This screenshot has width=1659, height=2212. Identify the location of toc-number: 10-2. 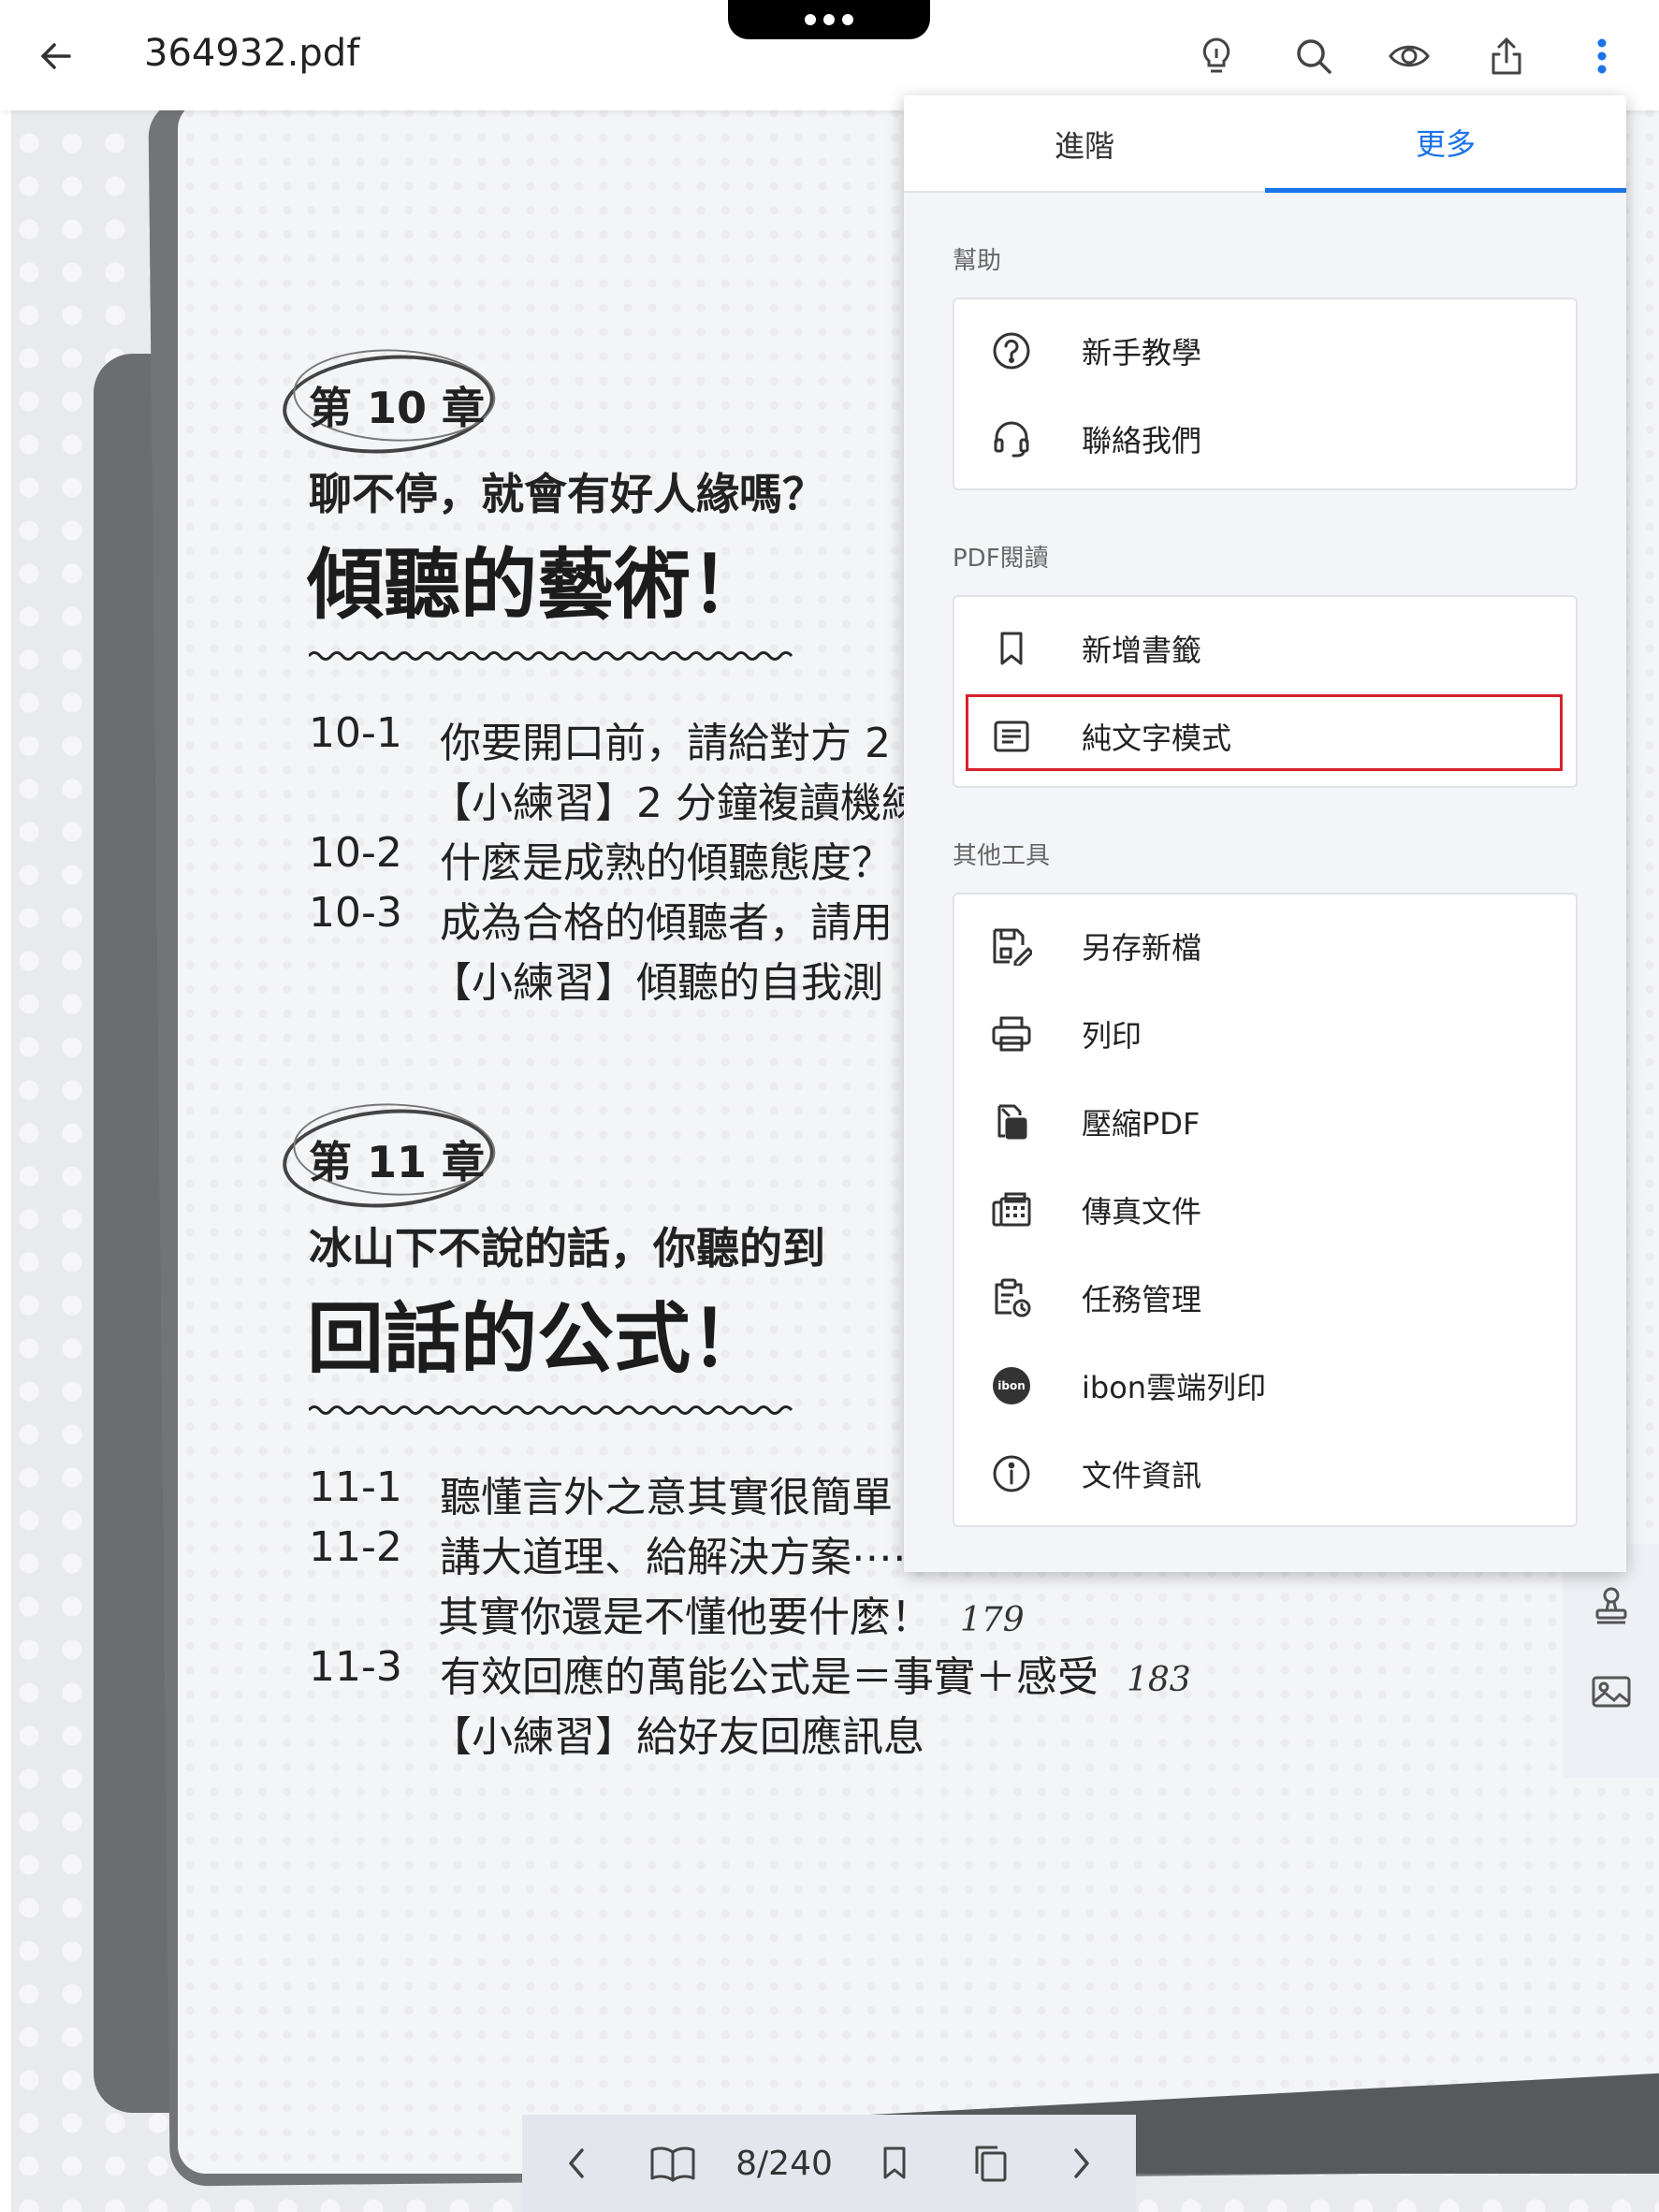
(355, 853).